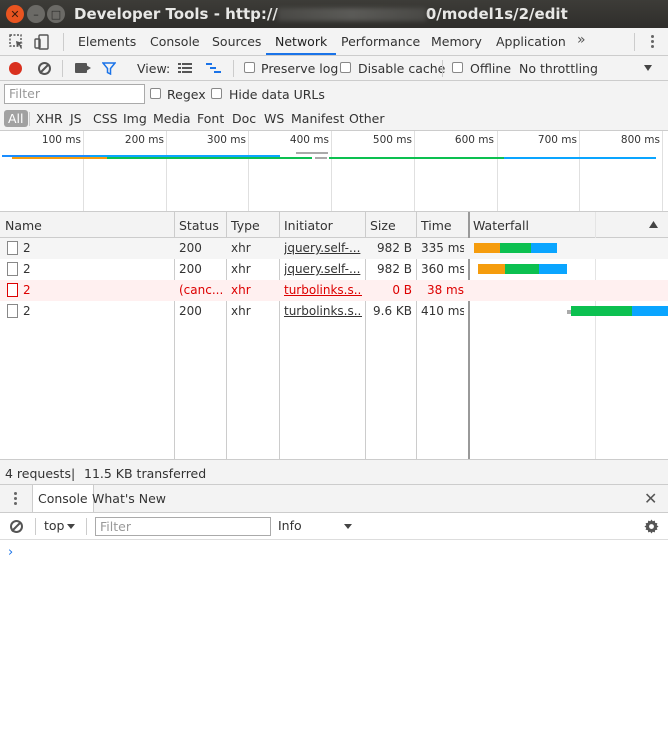  Describe the element at coordinates (36, 14) in the screenshot. I see `minimize-window-button: –` at that location.